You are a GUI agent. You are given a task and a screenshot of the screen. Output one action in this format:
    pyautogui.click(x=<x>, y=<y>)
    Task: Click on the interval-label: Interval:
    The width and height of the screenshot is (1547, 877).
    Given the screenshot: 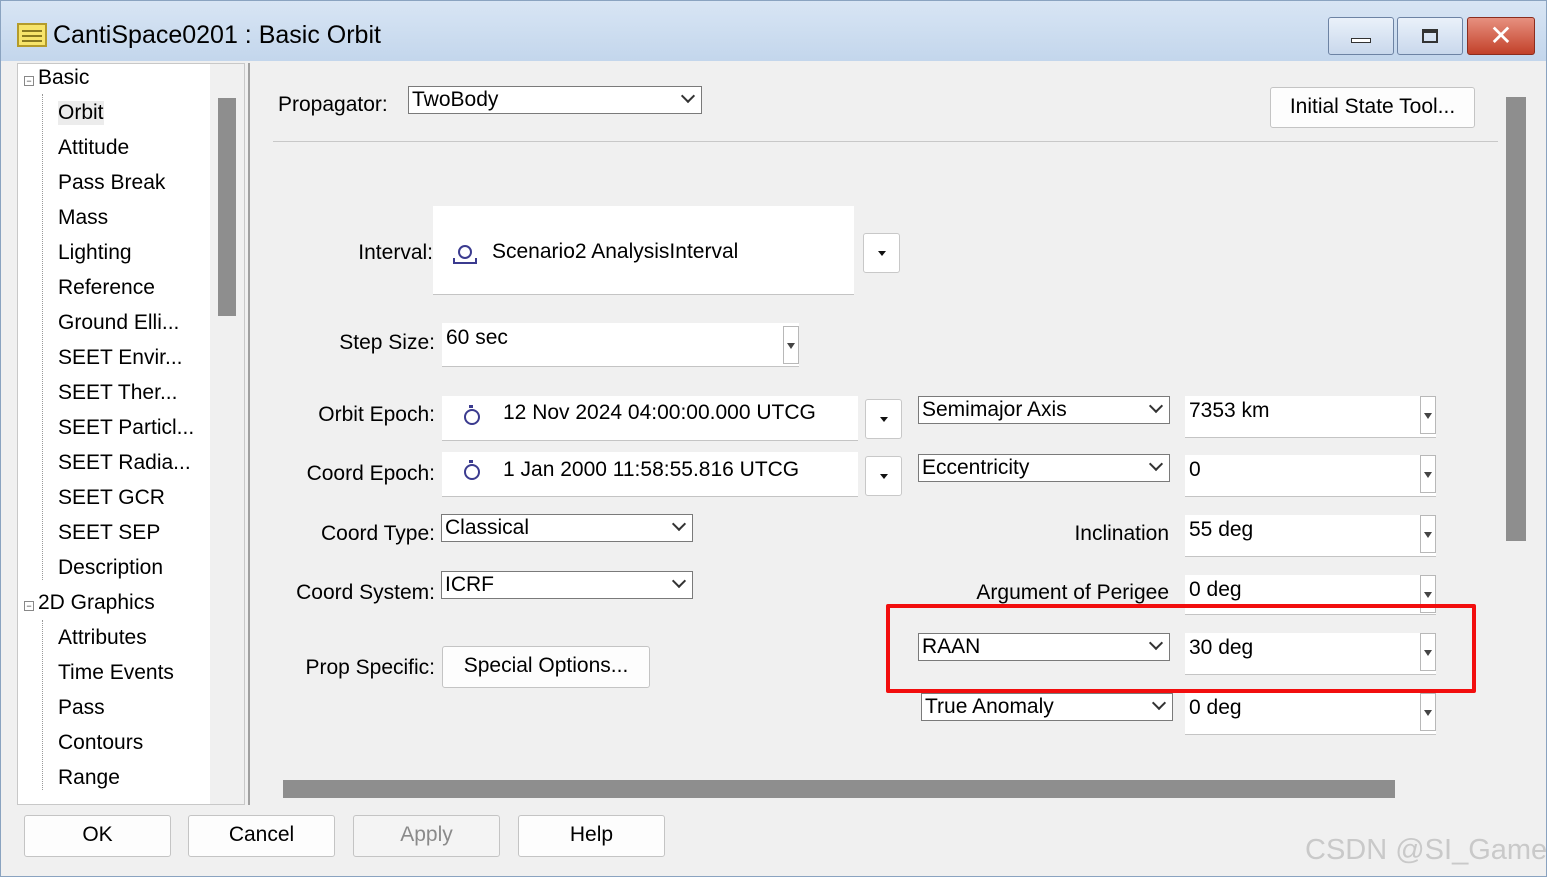 What is the action you would take?
    pyautogui.click(x=395, y=252)
    